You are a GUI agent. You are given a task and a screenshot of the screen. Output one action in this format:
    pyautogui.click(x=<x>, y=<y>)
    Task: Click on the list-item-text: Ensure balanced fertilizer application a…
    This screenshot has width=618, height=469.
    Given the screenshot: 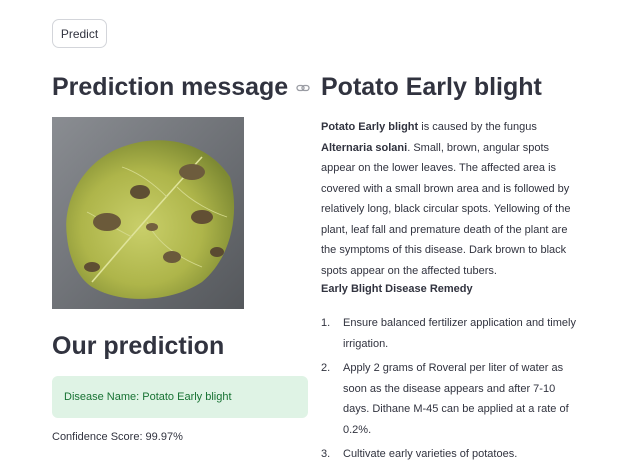 What is the action you would take?
    pyautogui.click(x=459, y=333)
    